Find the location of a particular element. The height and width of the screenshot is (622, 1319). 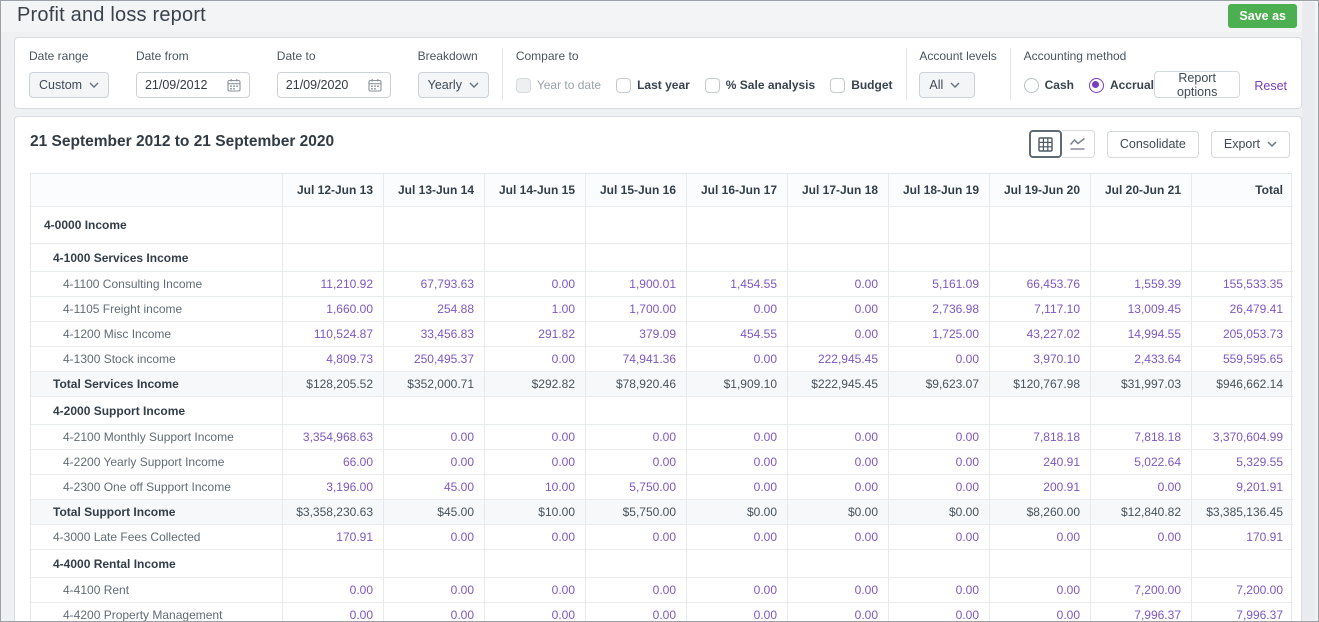

cell-value: 291.82 is located at coordinates (535, 334).